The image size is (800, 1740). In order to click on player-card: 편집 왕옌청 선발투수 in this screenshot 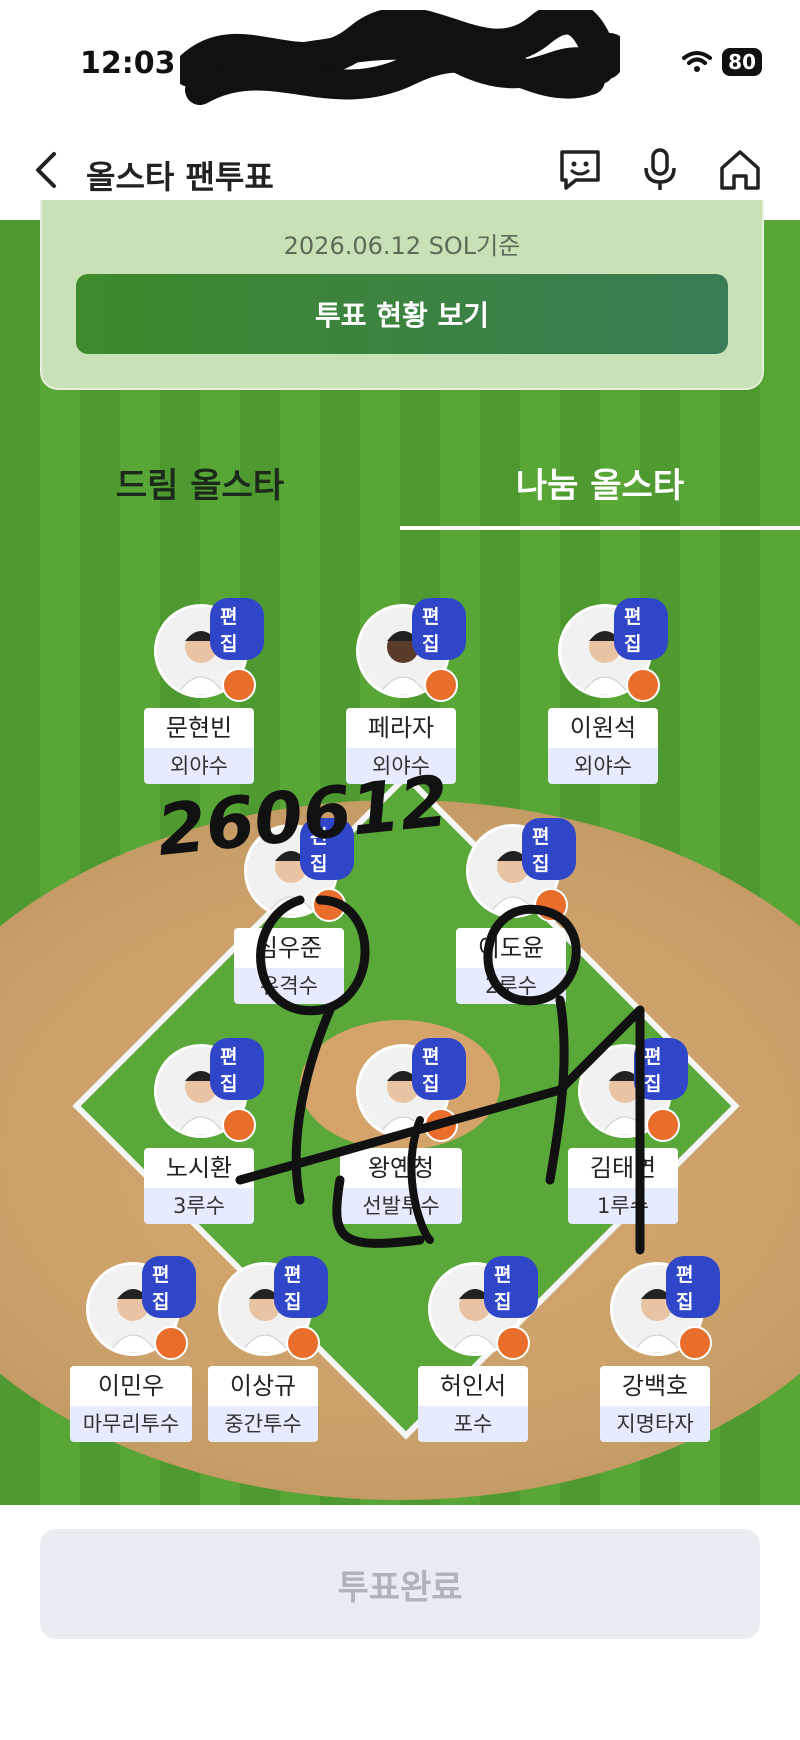, I will do `click(401, 1141)`.